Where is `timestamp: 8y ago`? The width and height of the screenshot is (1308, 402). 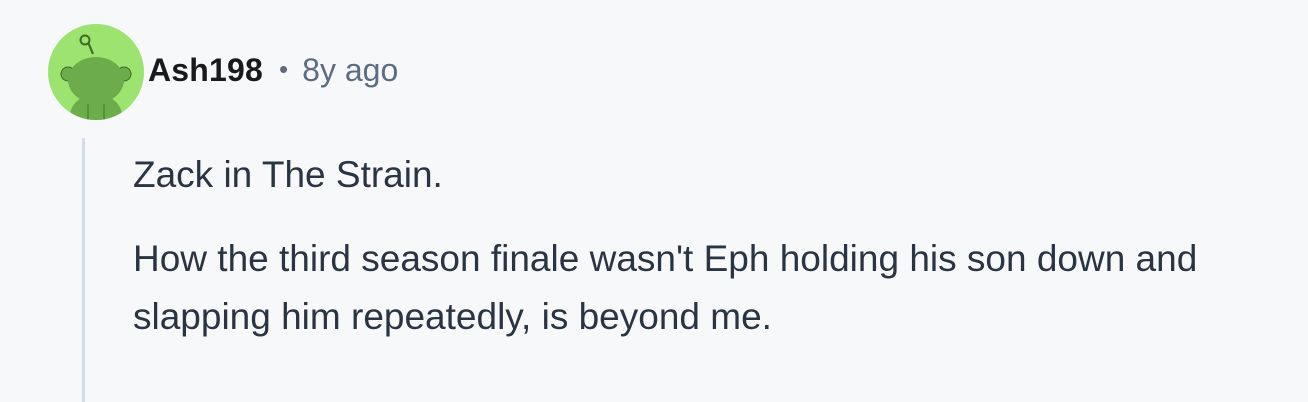
timestamp: 8y ago is located at coordinates (350, 70).